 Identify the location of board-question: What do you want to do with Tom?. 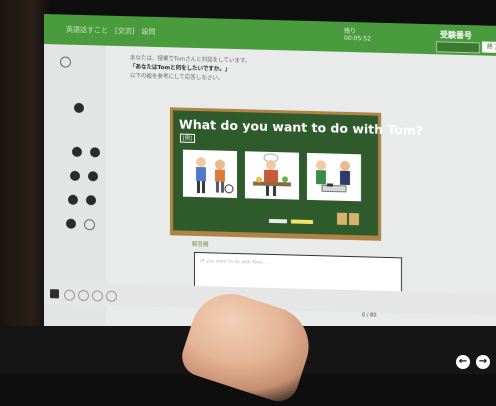
(301, 127).